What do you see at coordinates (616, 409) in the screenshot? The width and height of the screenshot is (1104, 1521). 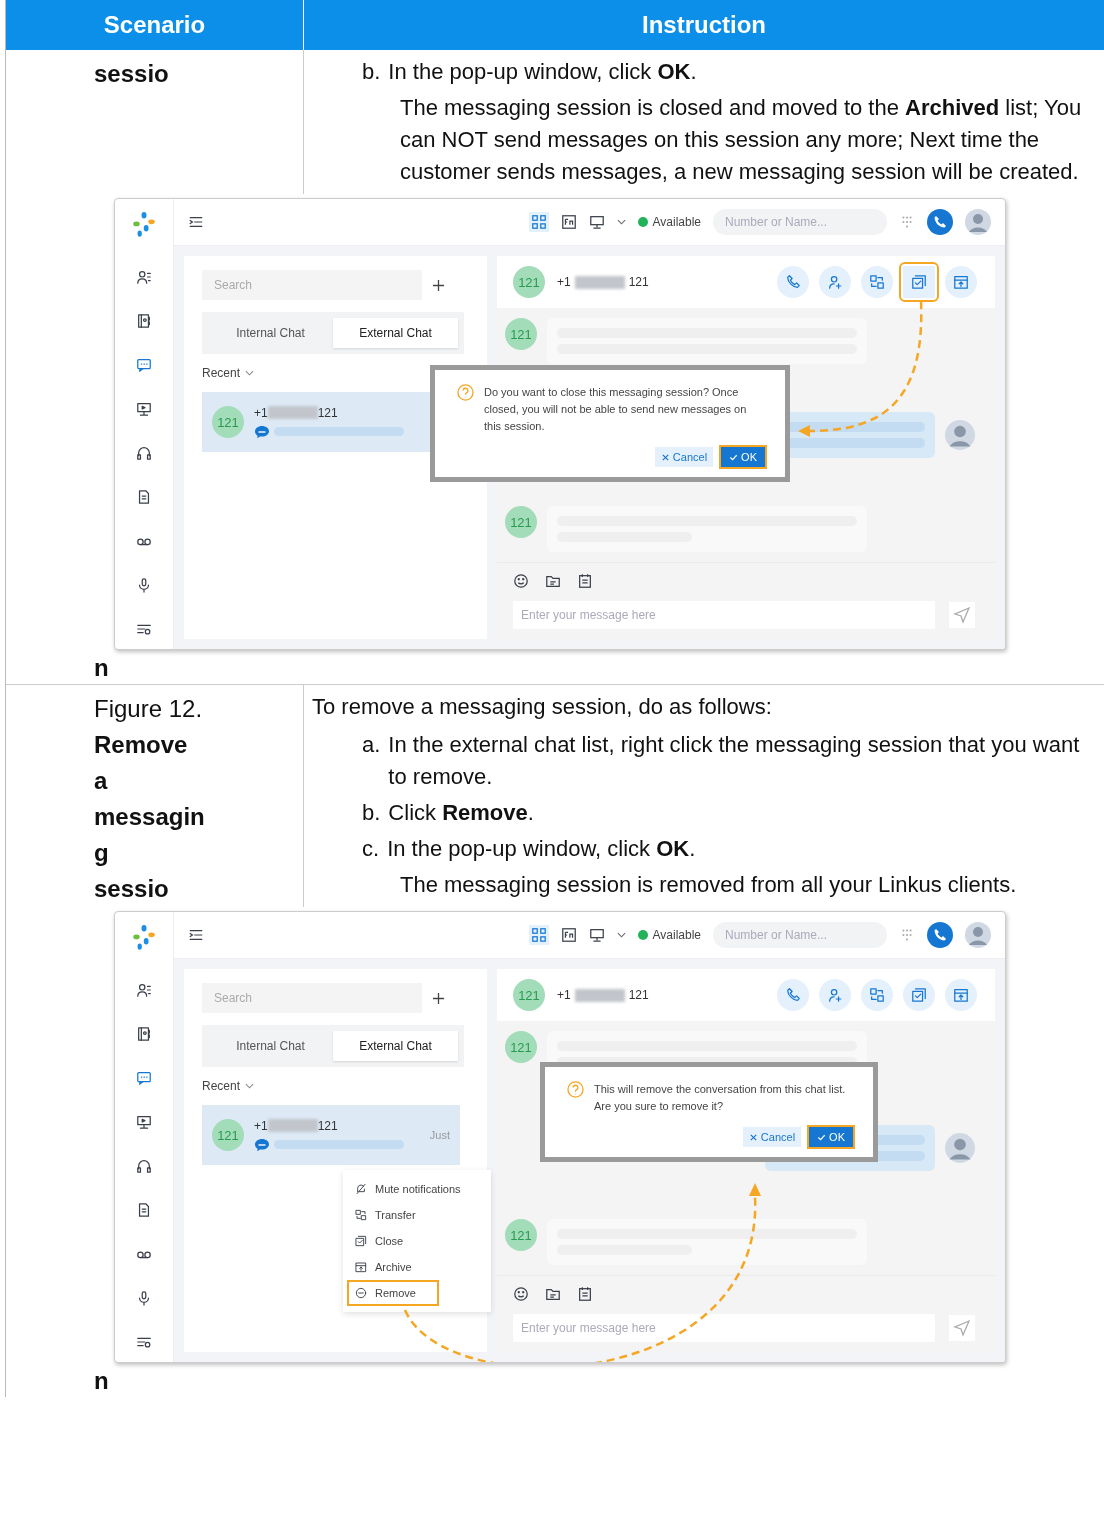 I see `dialog-message: Do you want to close this messaging session? Once closed, you will not be able to send new messages on this session.` at bounding box center [616, 409].